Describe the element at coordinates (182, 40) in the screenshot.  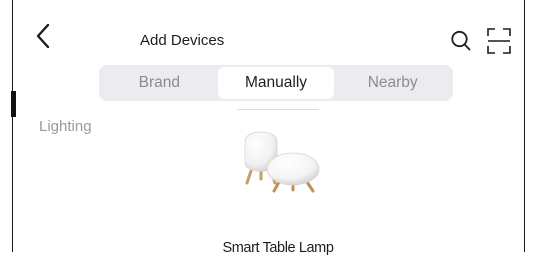
I see `page-title: Add Devices` at that location.